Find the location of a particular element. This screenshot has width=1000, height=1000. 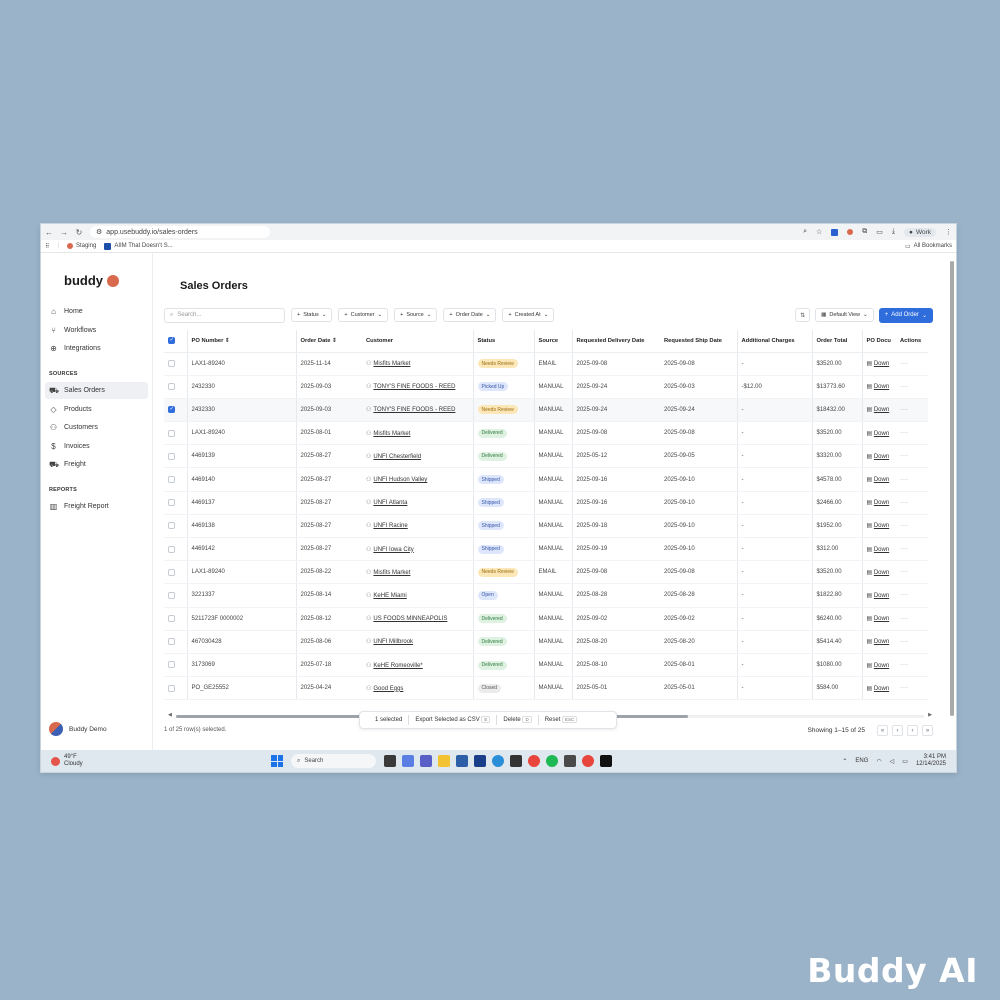

all-bookmarks: ▭ All Bookmarks is located at coordinates (928, 246).